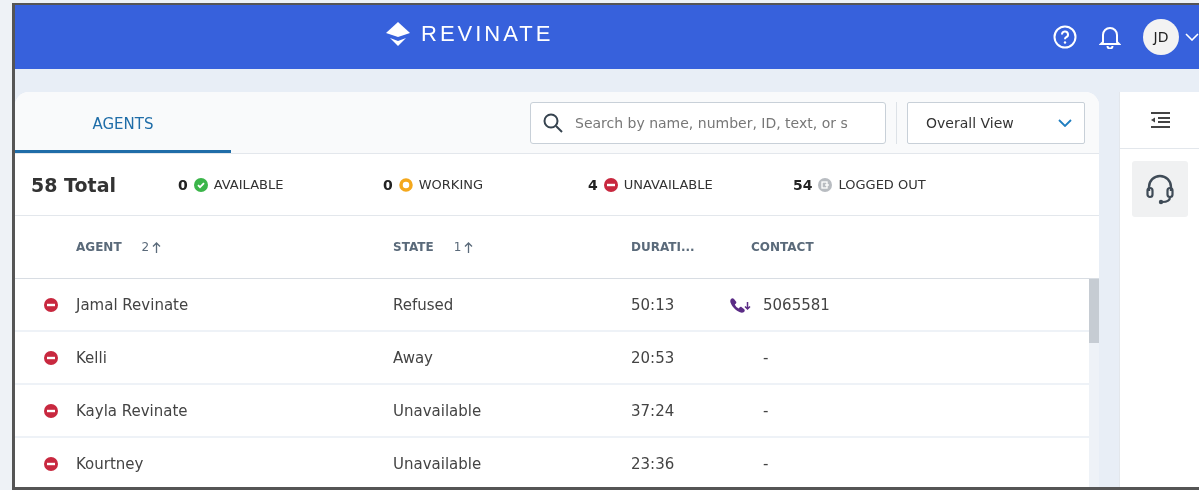  What do you see at coordinates (996, 122) in the screenshot?
I see `view-select: Overall View` at bounding box center [996, 122].